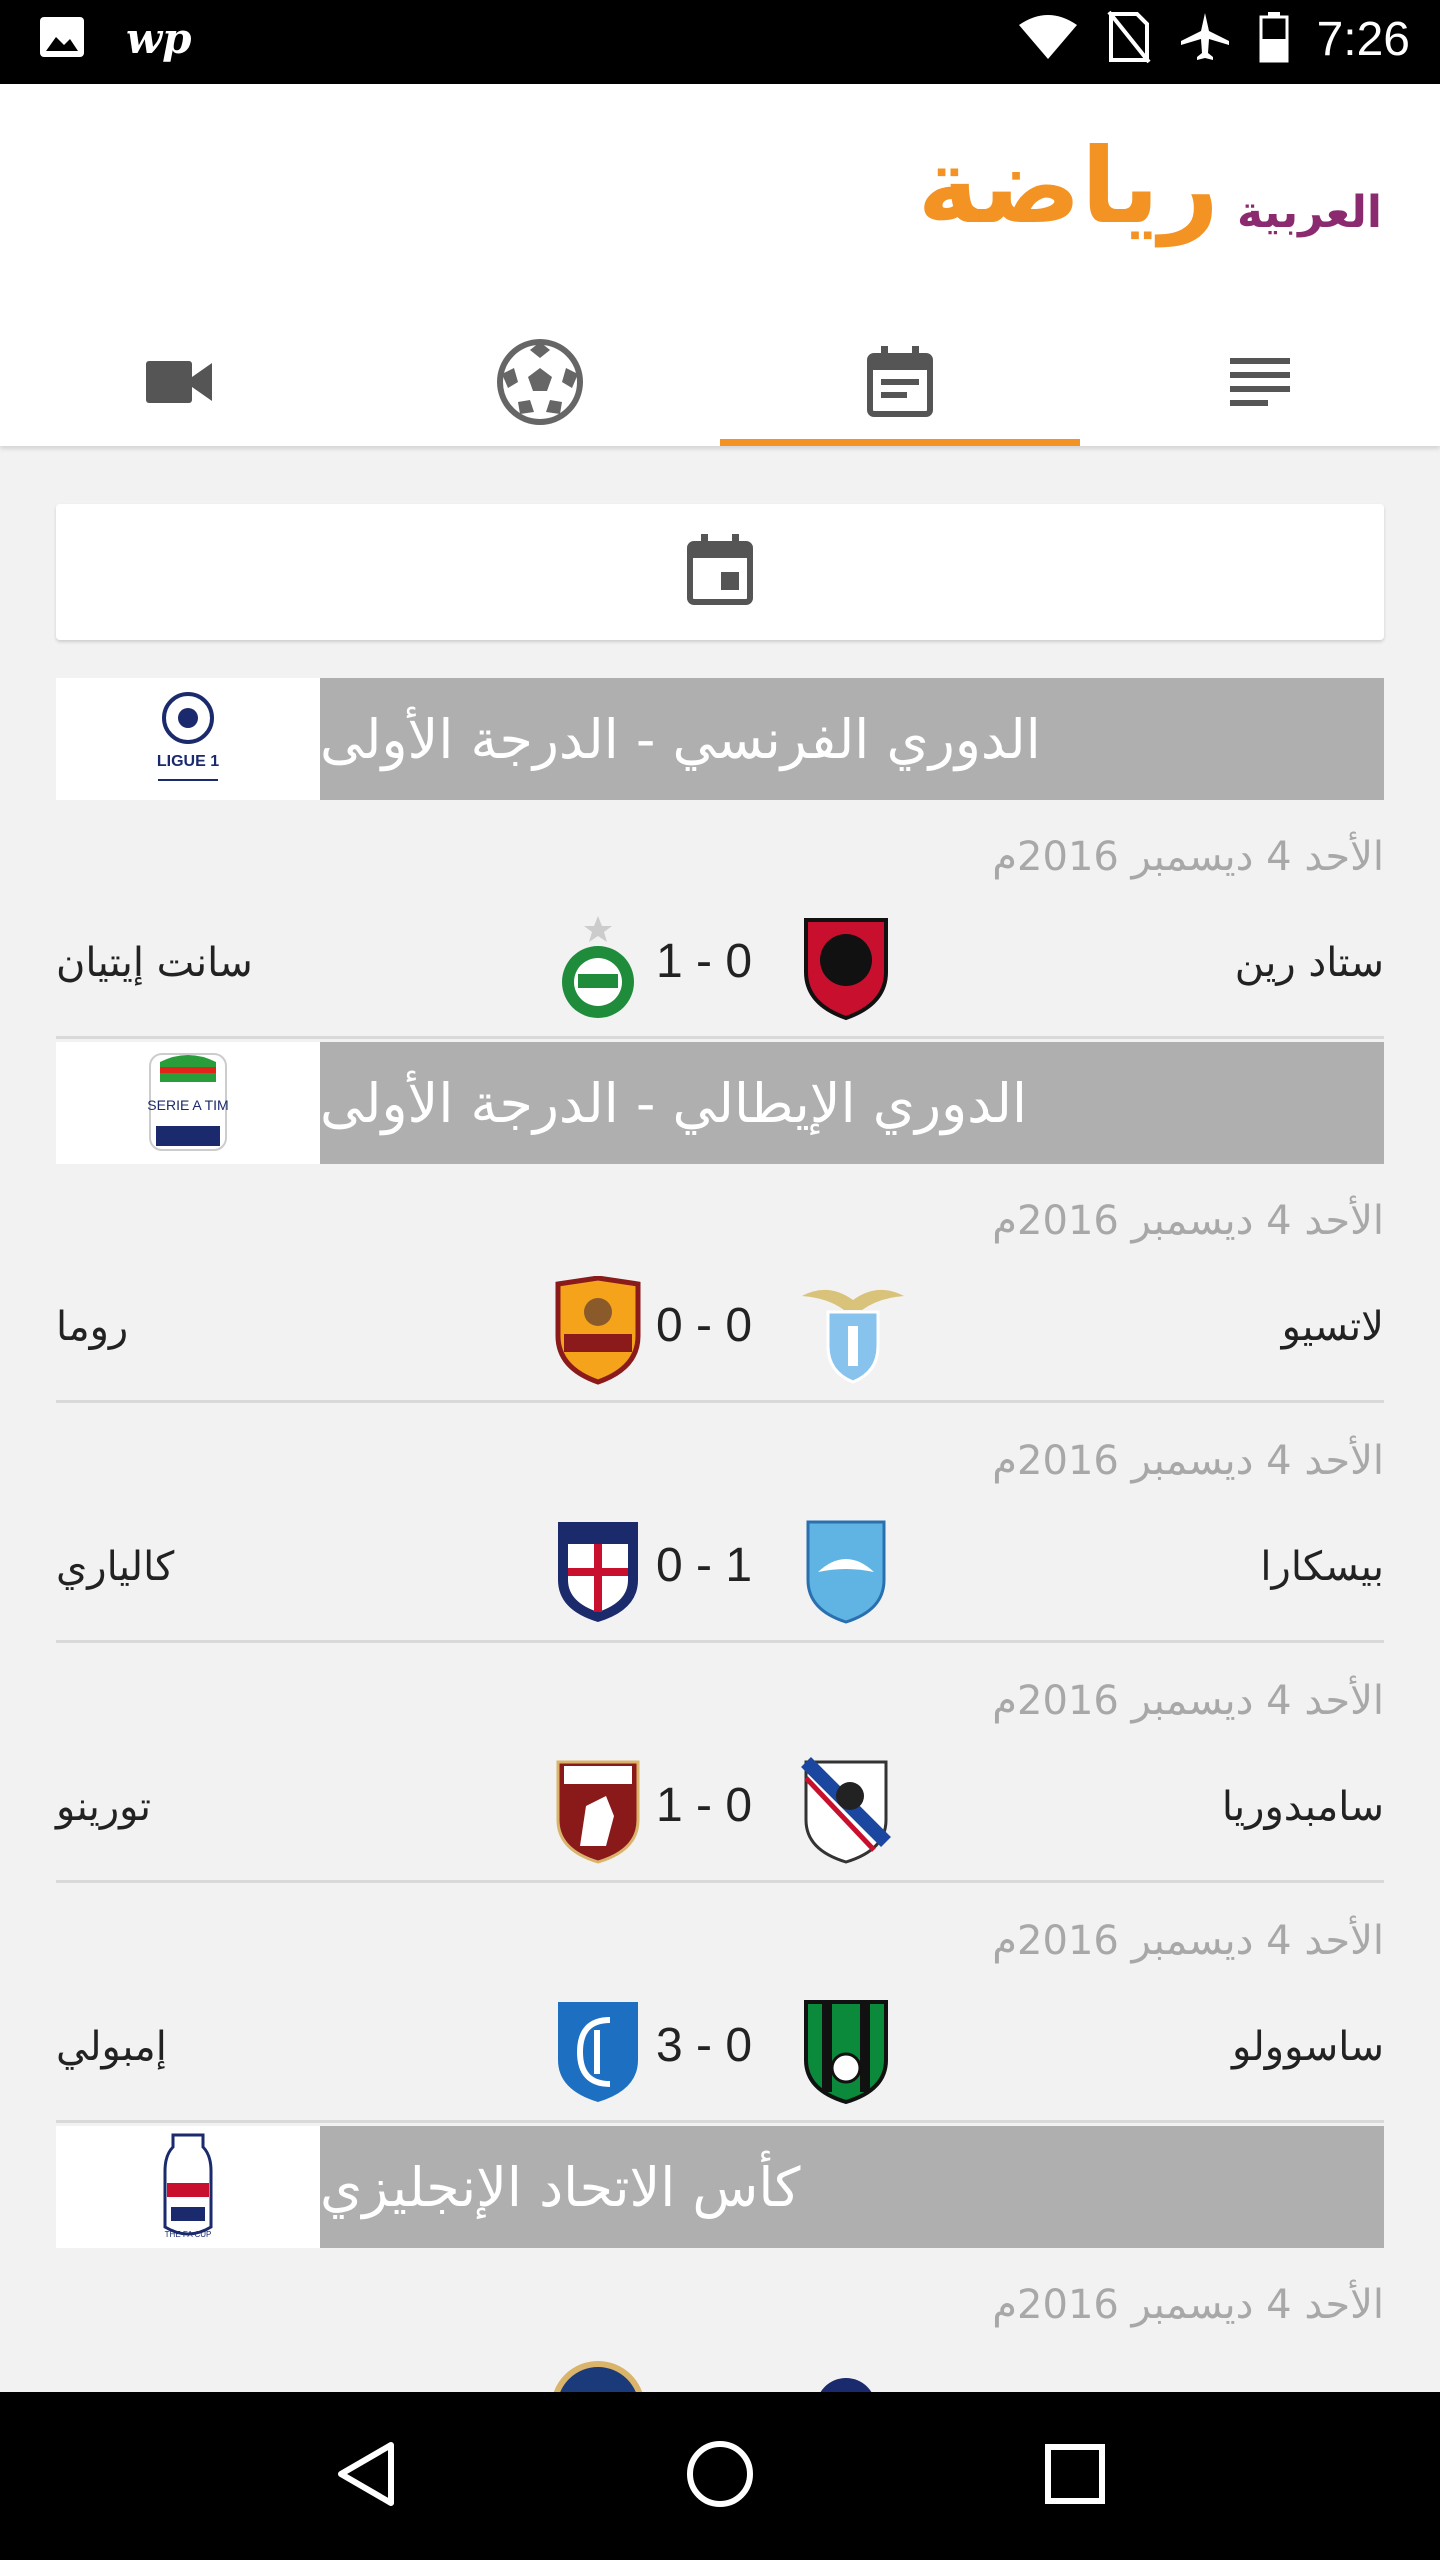 The image size is (1440, 2560). Describe the element at coordinates (1309, 963) in the screenshot. I see `home-team-name: ستاد رين` at that location.